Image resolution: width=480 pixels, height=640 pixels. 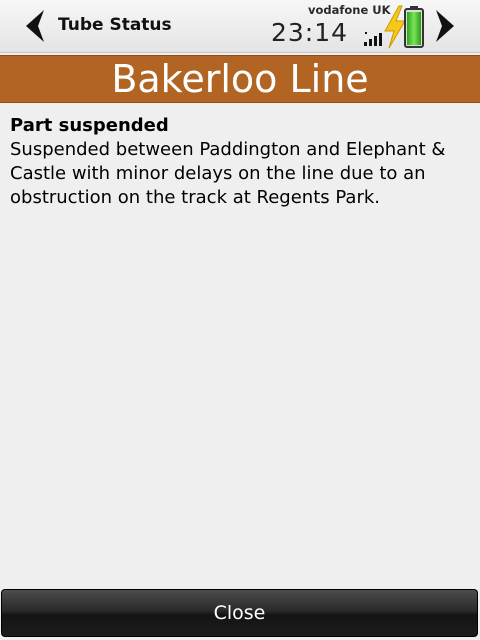 I want to click on clock: 23:14, so click(x=310, y=32).